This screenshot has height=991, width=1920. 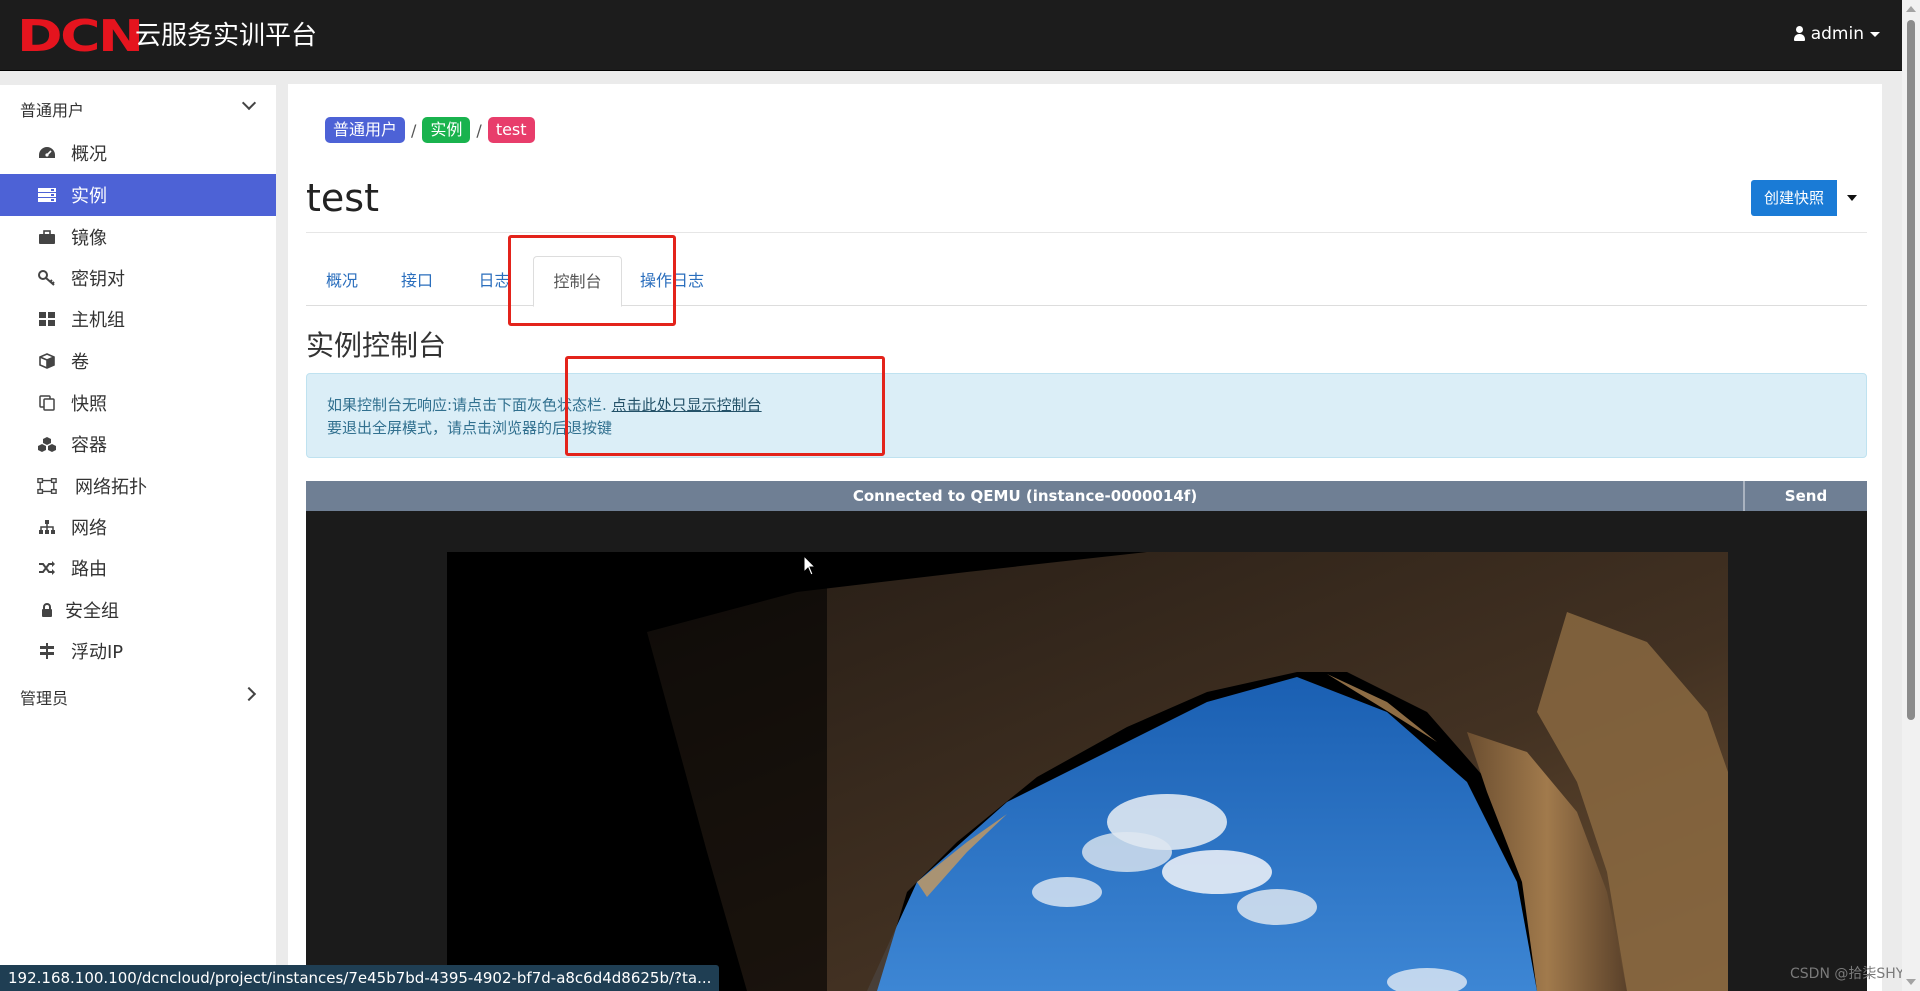 What do you see at coordinates (80, 36) in the screenshot?
I see `dcn-logo-mark: DCN` at bounding box center [80, 36].